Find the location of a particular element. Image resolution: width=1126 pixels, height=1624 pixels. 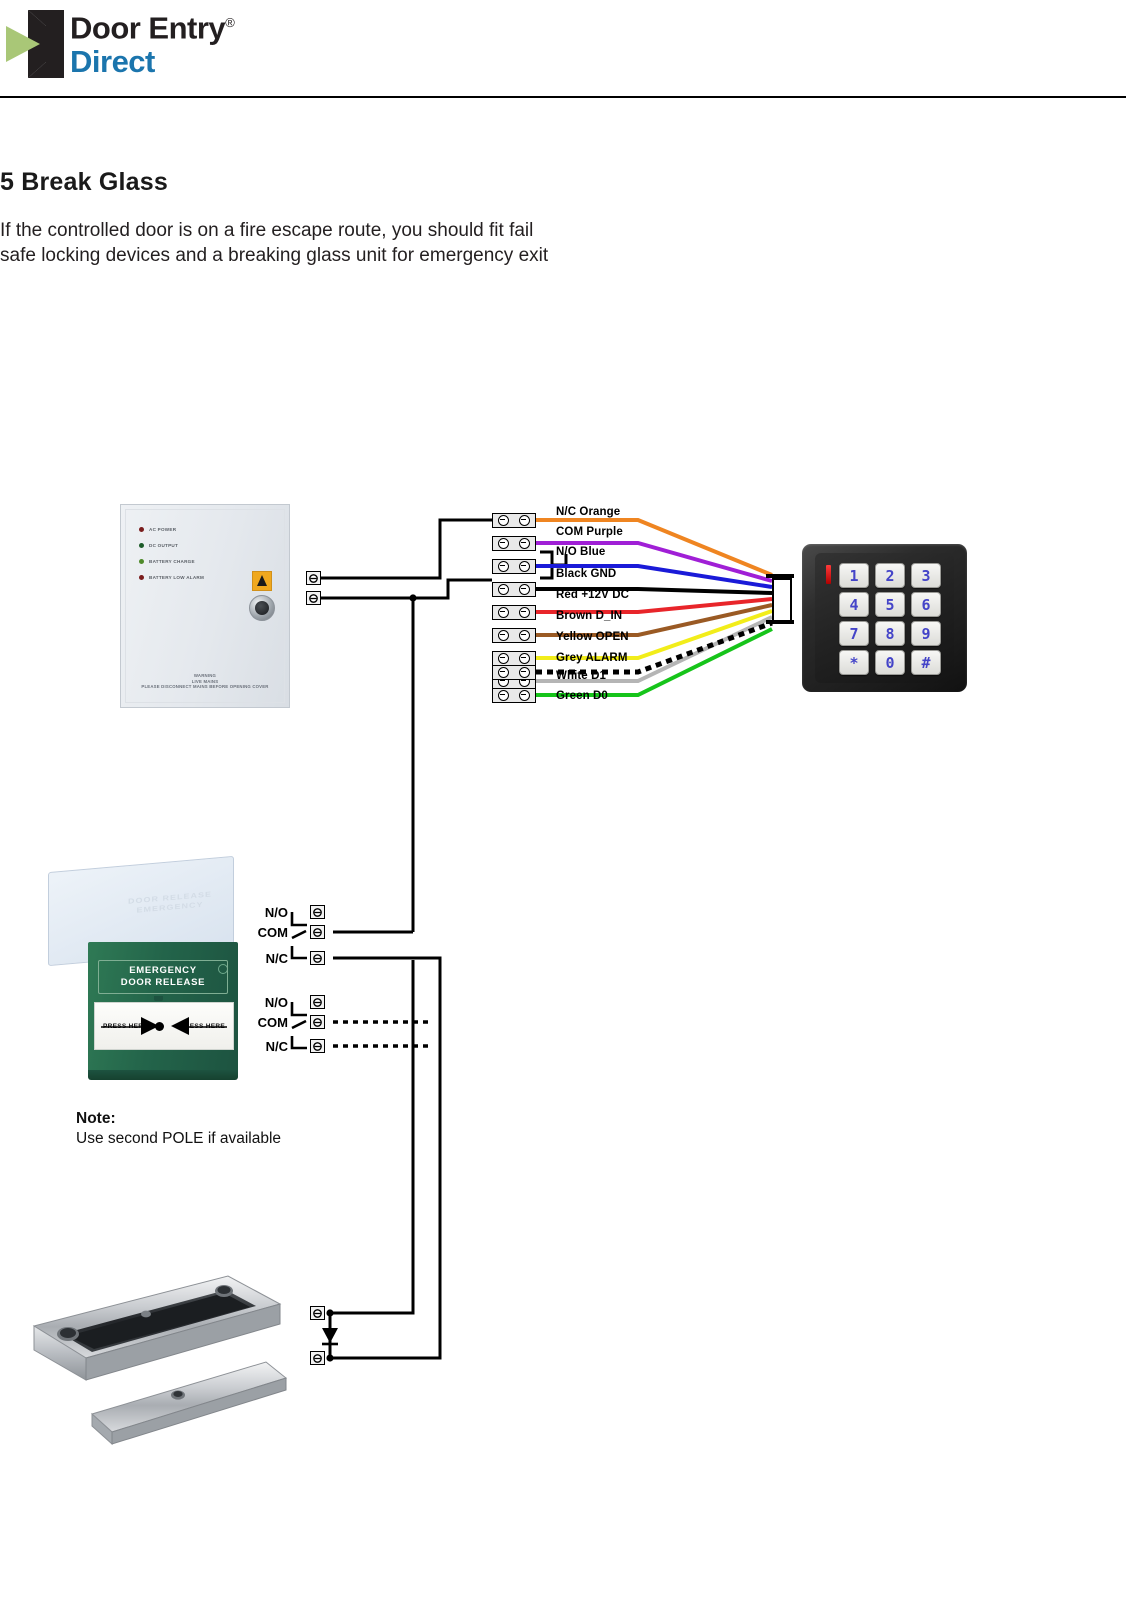

relay1-label-nc: N/C is located at coordinates (276, 958).